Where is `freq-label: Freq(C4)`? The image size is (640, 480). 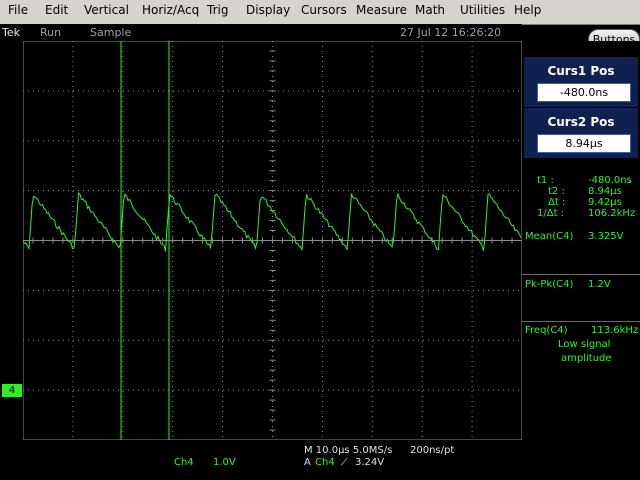
freq-label: Freq(C4) is located at coordinates (546, 330).